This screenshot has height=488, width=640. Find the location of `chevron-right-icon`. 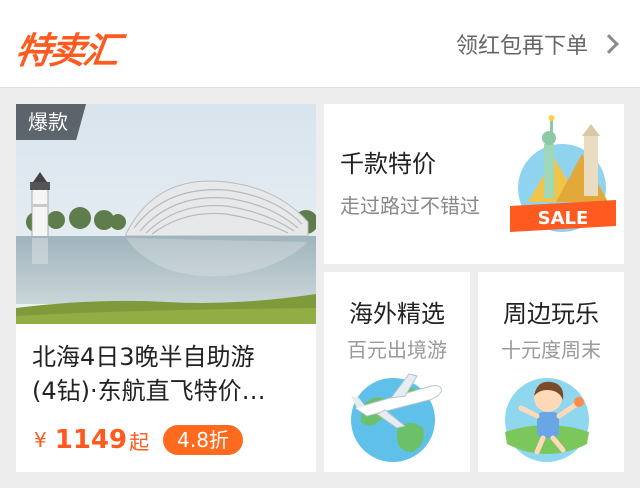

chevron-right-icon is located at coordinates (609, 44).